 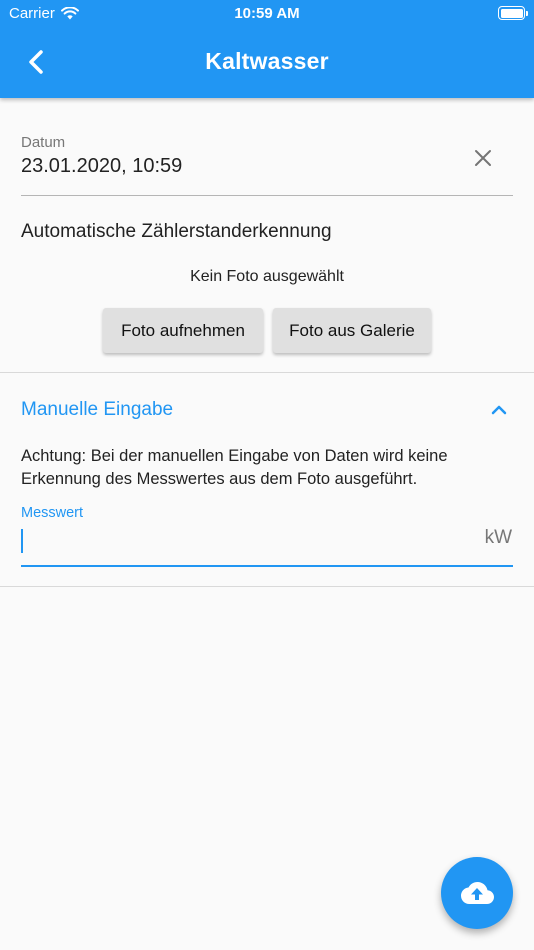 I want to click on upload-button, so click(x=477, y=893).